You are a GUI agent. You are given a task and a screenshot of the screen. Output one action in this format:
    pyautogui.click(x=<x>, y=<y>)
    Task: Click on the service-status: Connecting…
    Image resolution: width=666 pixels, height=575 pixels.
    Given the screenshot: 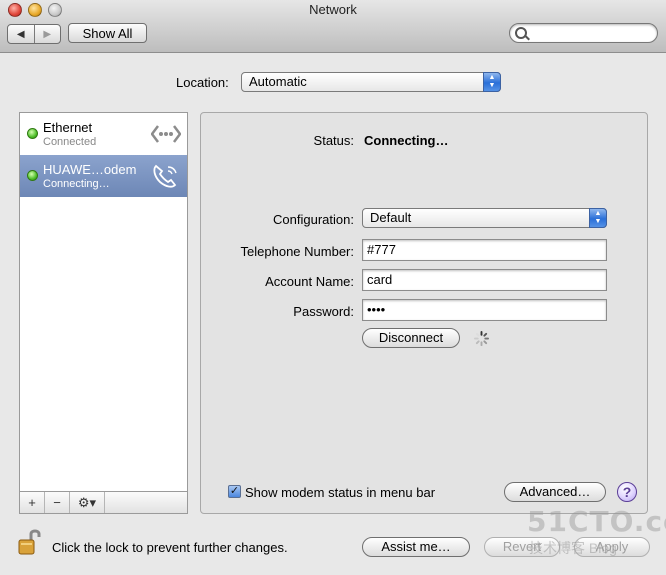 What is the action you would take?
    pyautogui.click(x=76, y=184)
    